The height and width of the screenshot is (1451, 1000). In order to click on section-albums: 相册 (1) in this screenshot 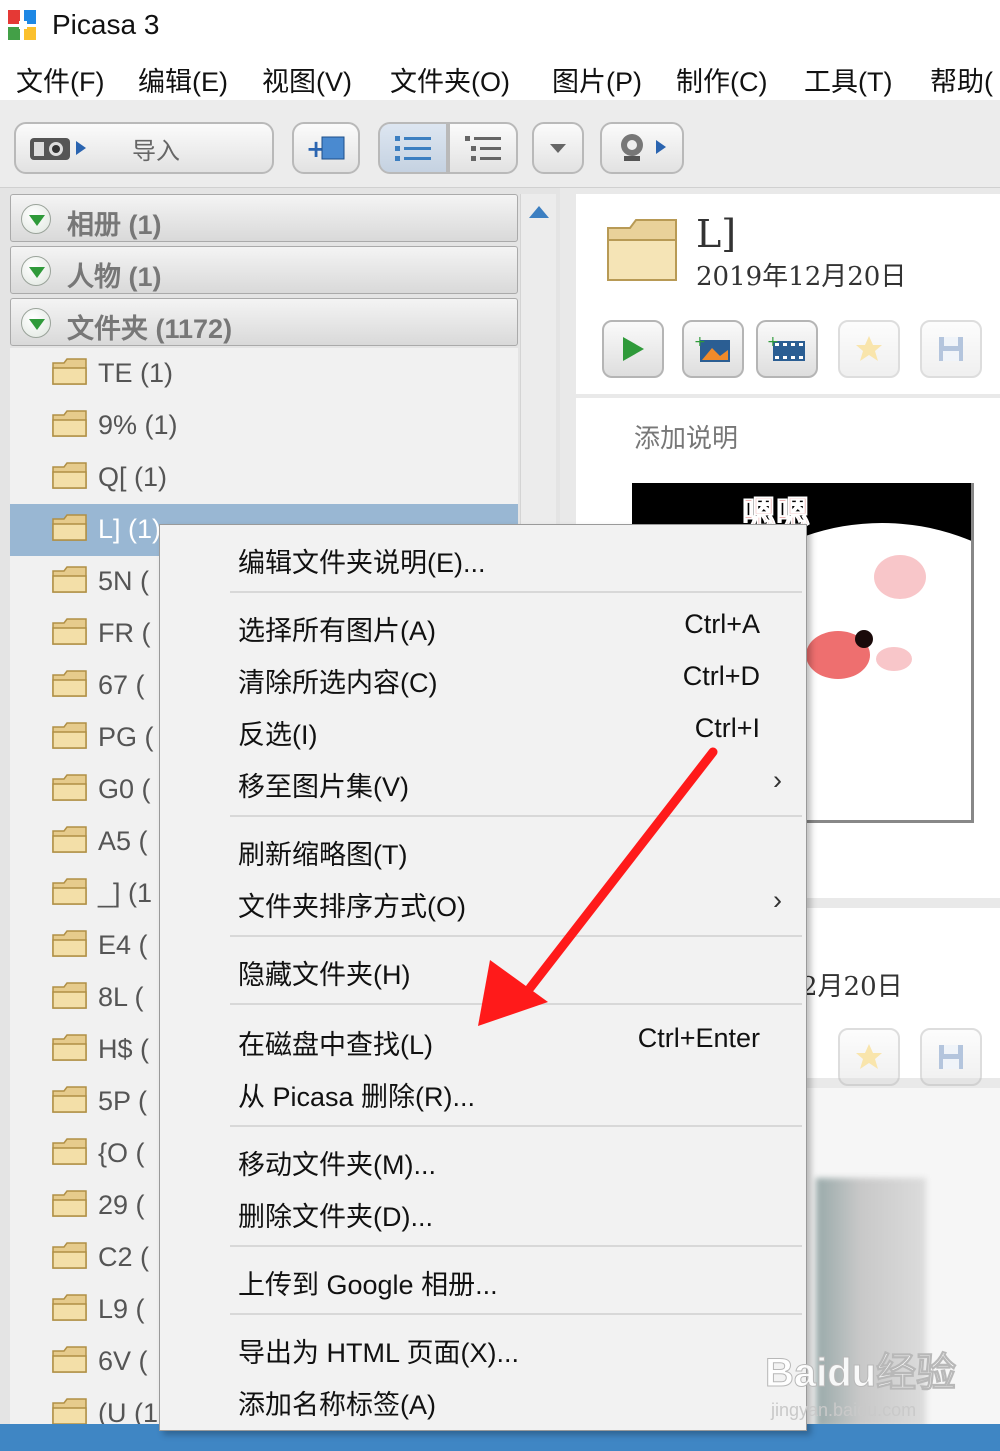, I will do `click(264, 218)`.